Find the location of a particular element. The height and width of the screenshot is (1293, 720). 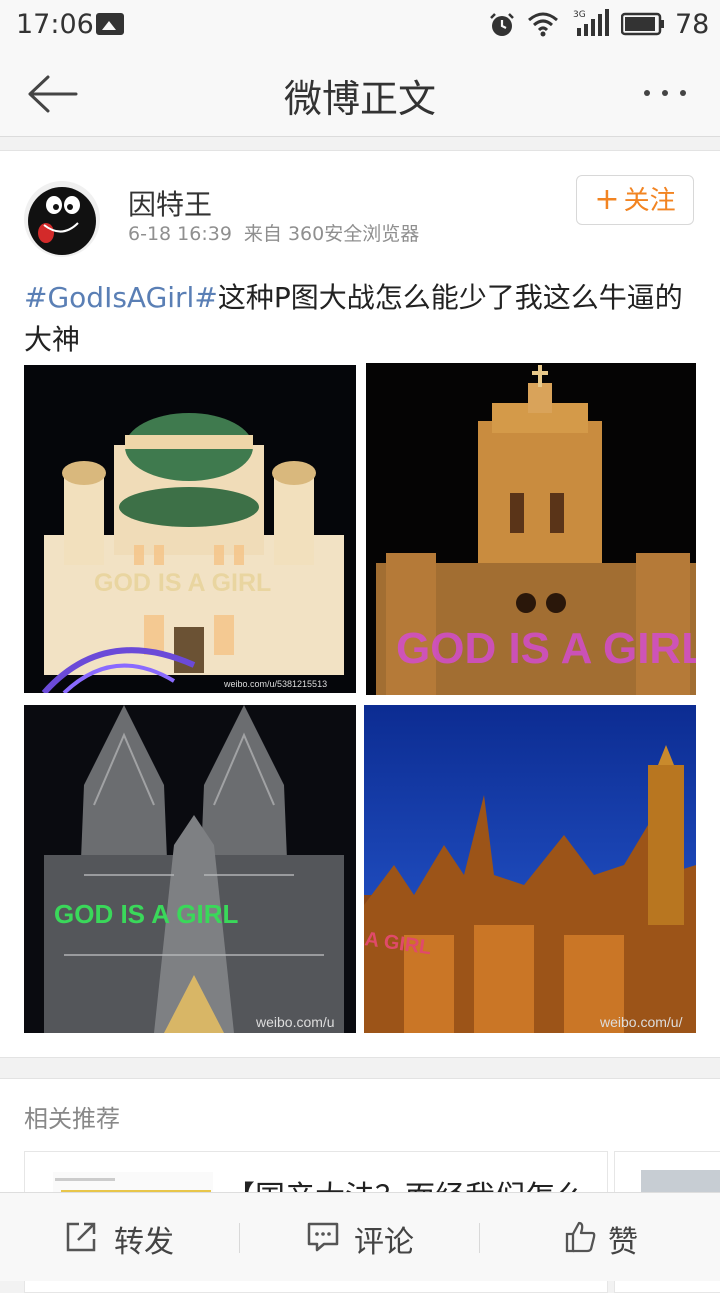

battery-icon is located at coordinates (642, 24).